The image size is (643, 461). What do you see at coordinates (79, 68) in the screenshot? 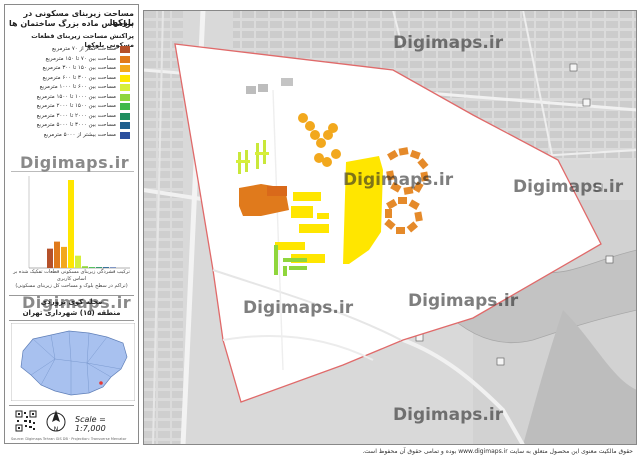
I see `legend-label: مساحت بین ۱۵۰ تا ۳۰۰ مترمربع` at bounding box center [79, 68].